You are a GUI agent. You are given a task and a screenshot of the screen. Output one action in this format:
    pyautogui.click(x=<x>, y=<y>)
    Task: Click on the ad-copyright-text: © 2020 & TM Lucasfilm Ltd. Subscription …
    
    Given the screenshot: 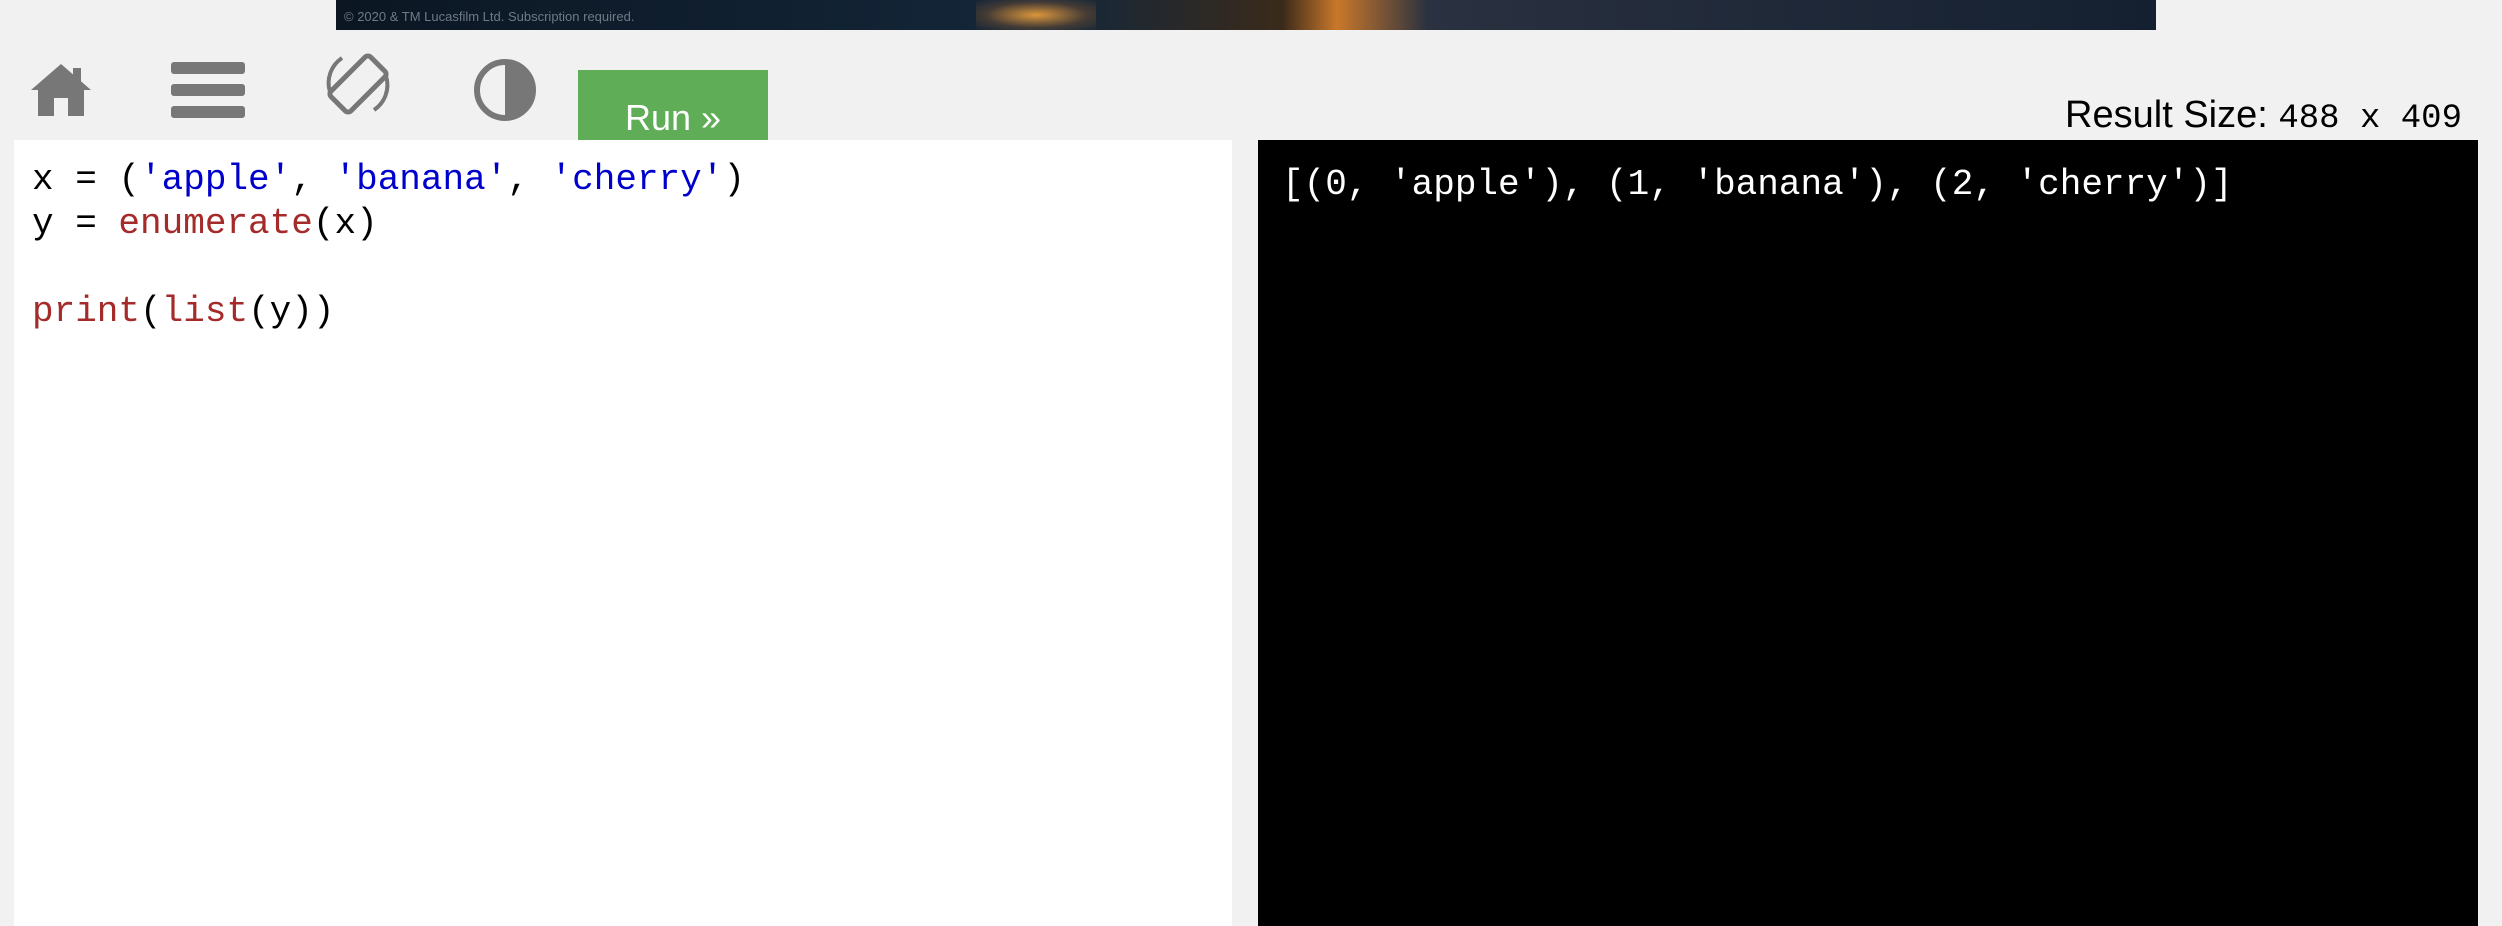 What is the action you would take?
    pyautogui.click(x=489, y=16)
    